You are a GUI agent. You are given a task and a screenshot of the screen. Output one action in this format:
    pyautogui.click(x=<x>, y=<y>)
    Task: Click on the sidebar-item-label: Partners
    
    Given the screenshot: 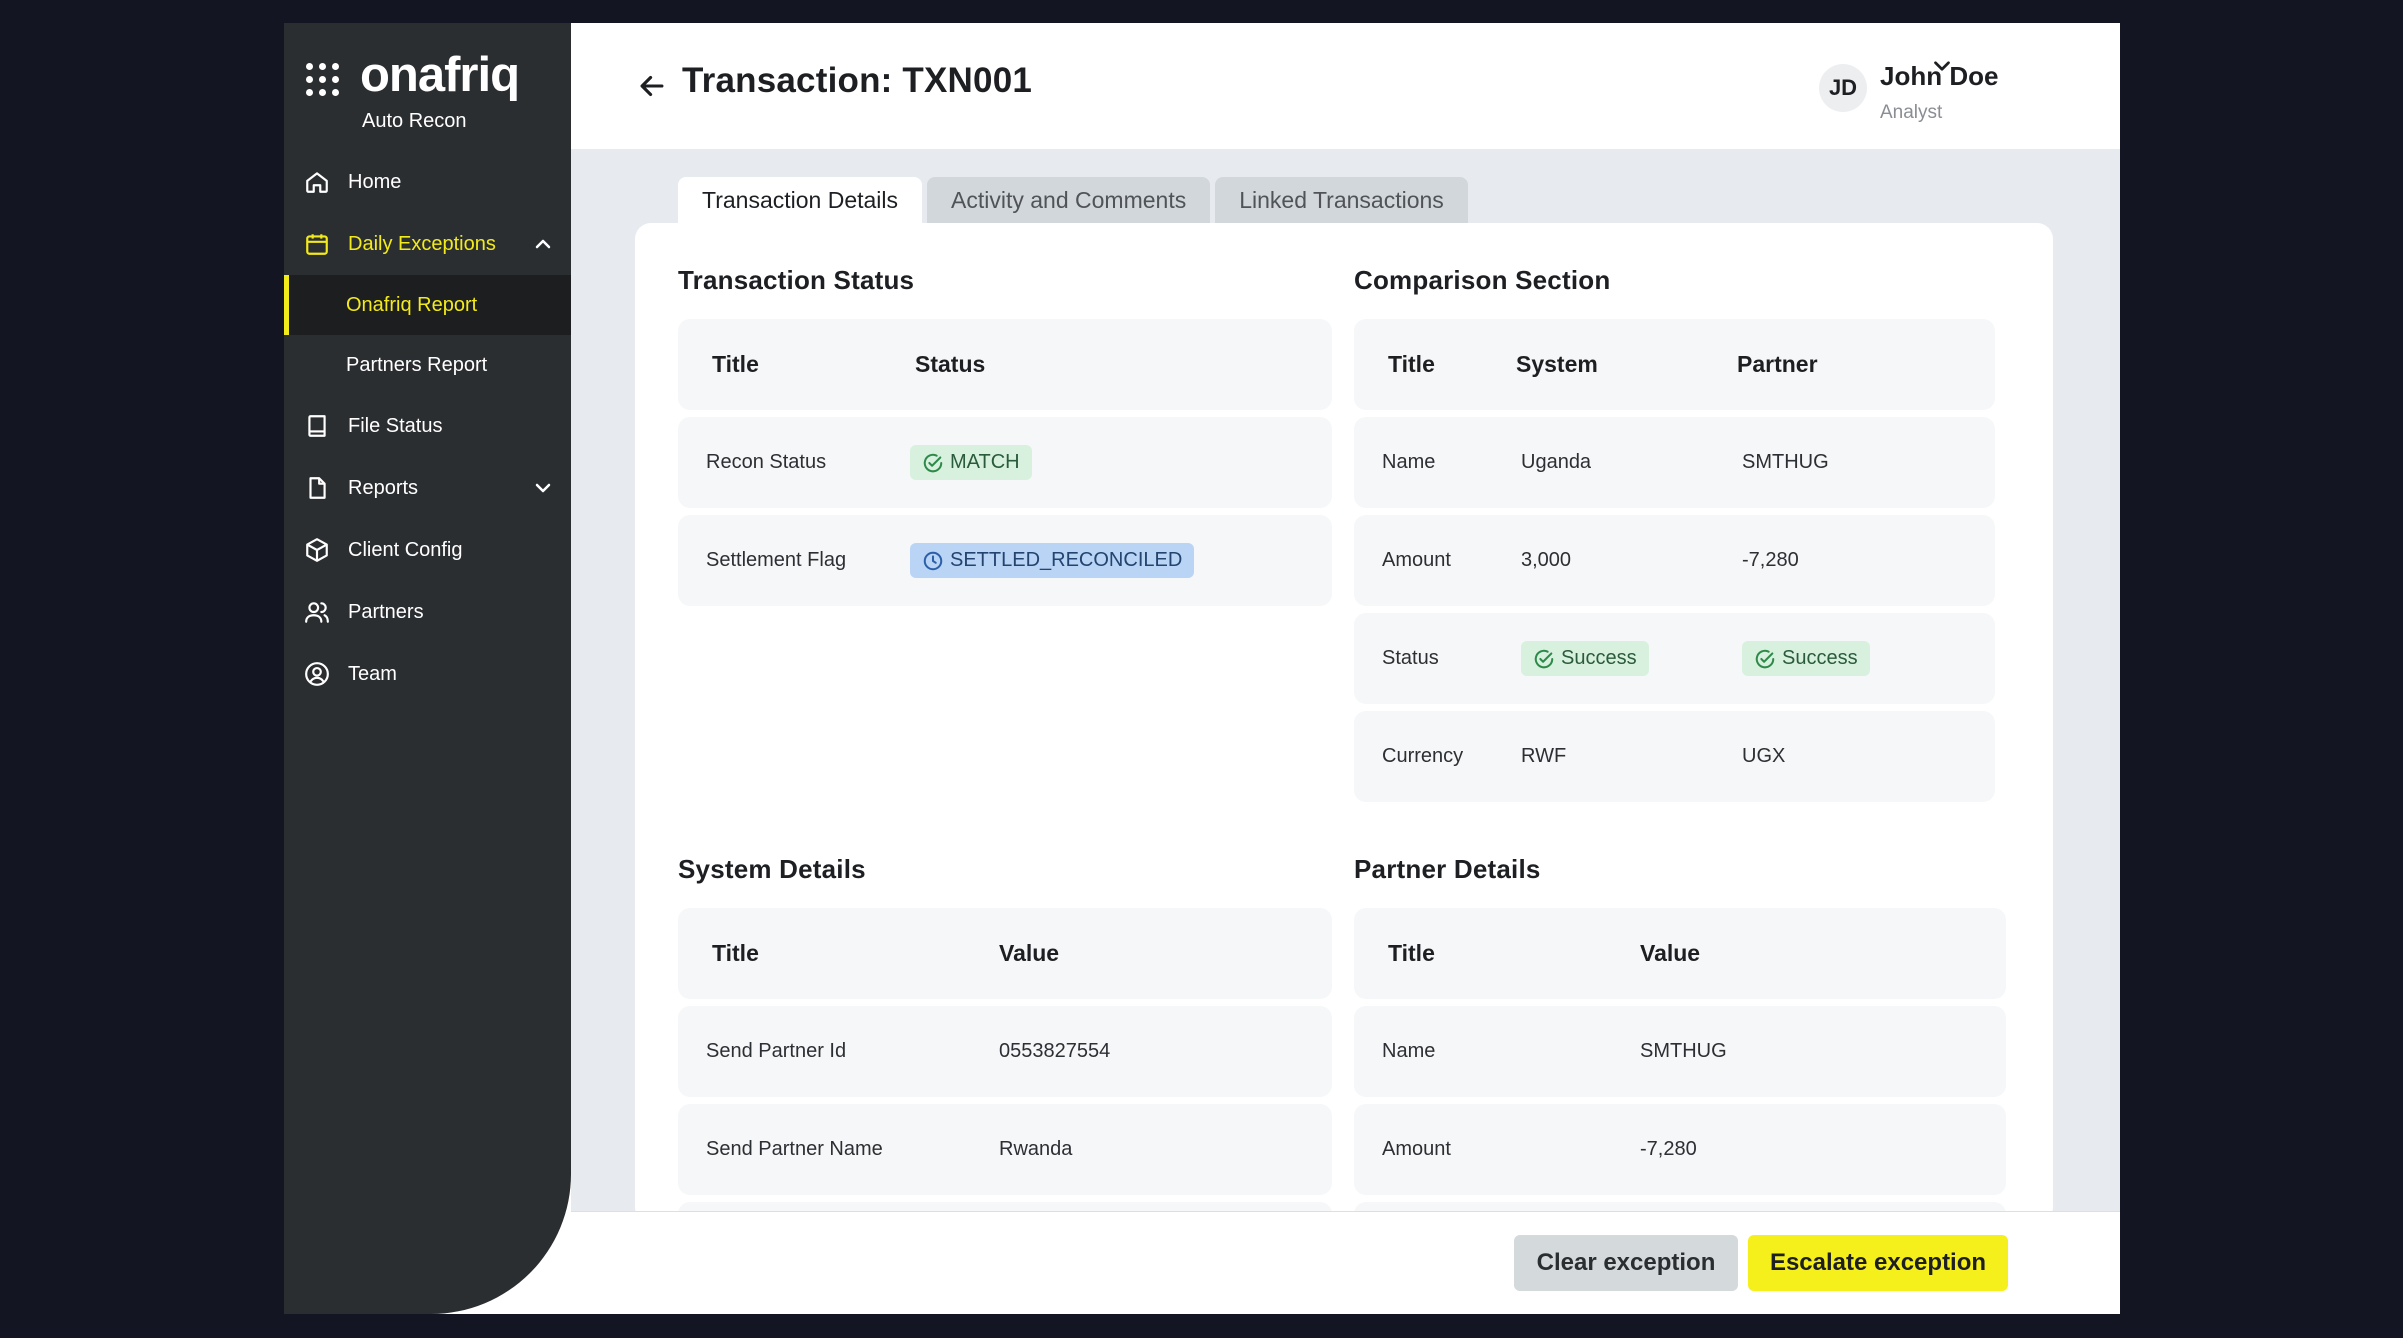 What is the action you would take?
    pyautogui.click(x=386, y=611)
    